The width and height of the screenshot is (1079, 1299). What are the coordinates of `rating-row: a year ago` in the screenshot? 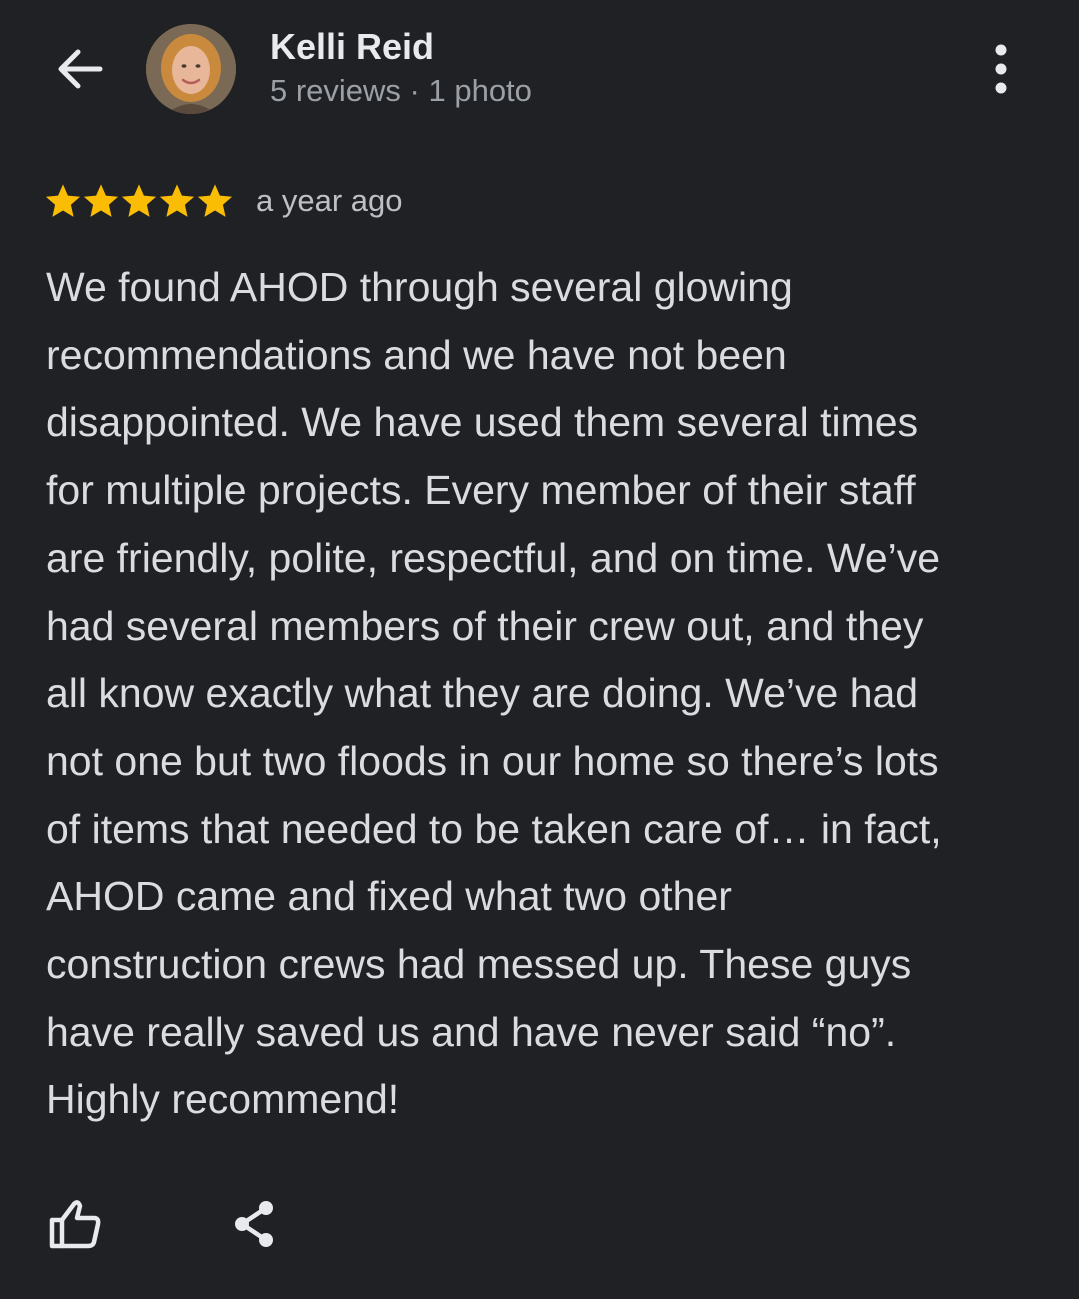 It's located at (223, 201).